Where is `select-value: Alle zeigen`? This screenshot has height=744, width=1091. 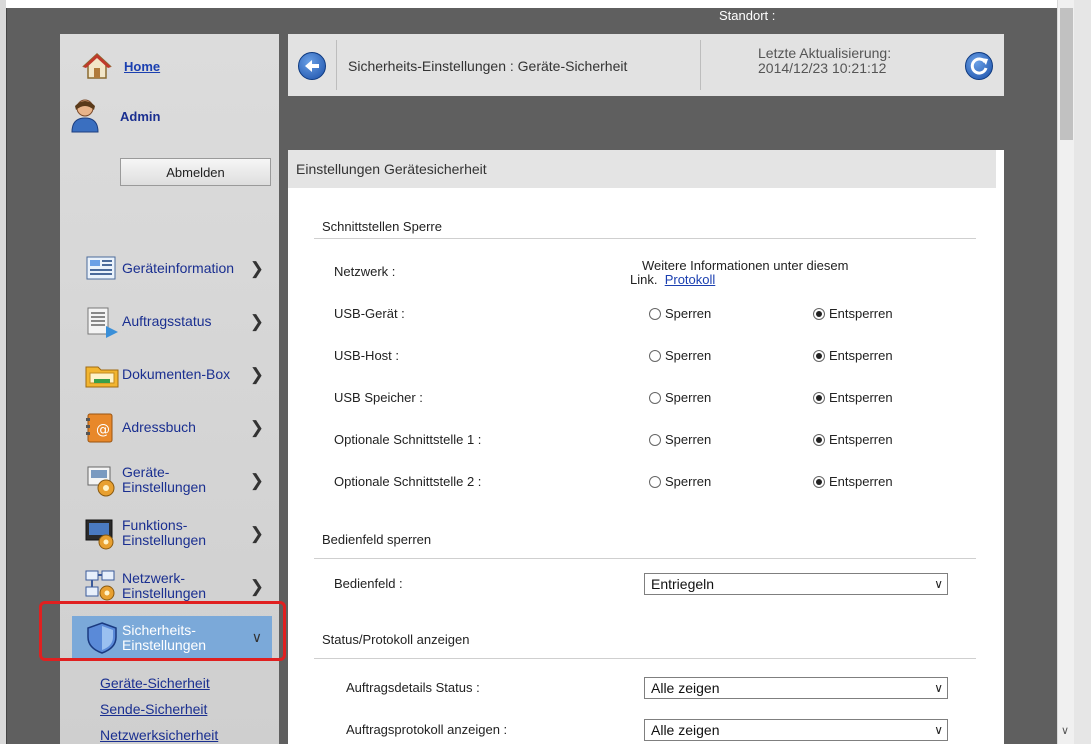
select-value: Alle zeigen is located at coordinates (685, 730).